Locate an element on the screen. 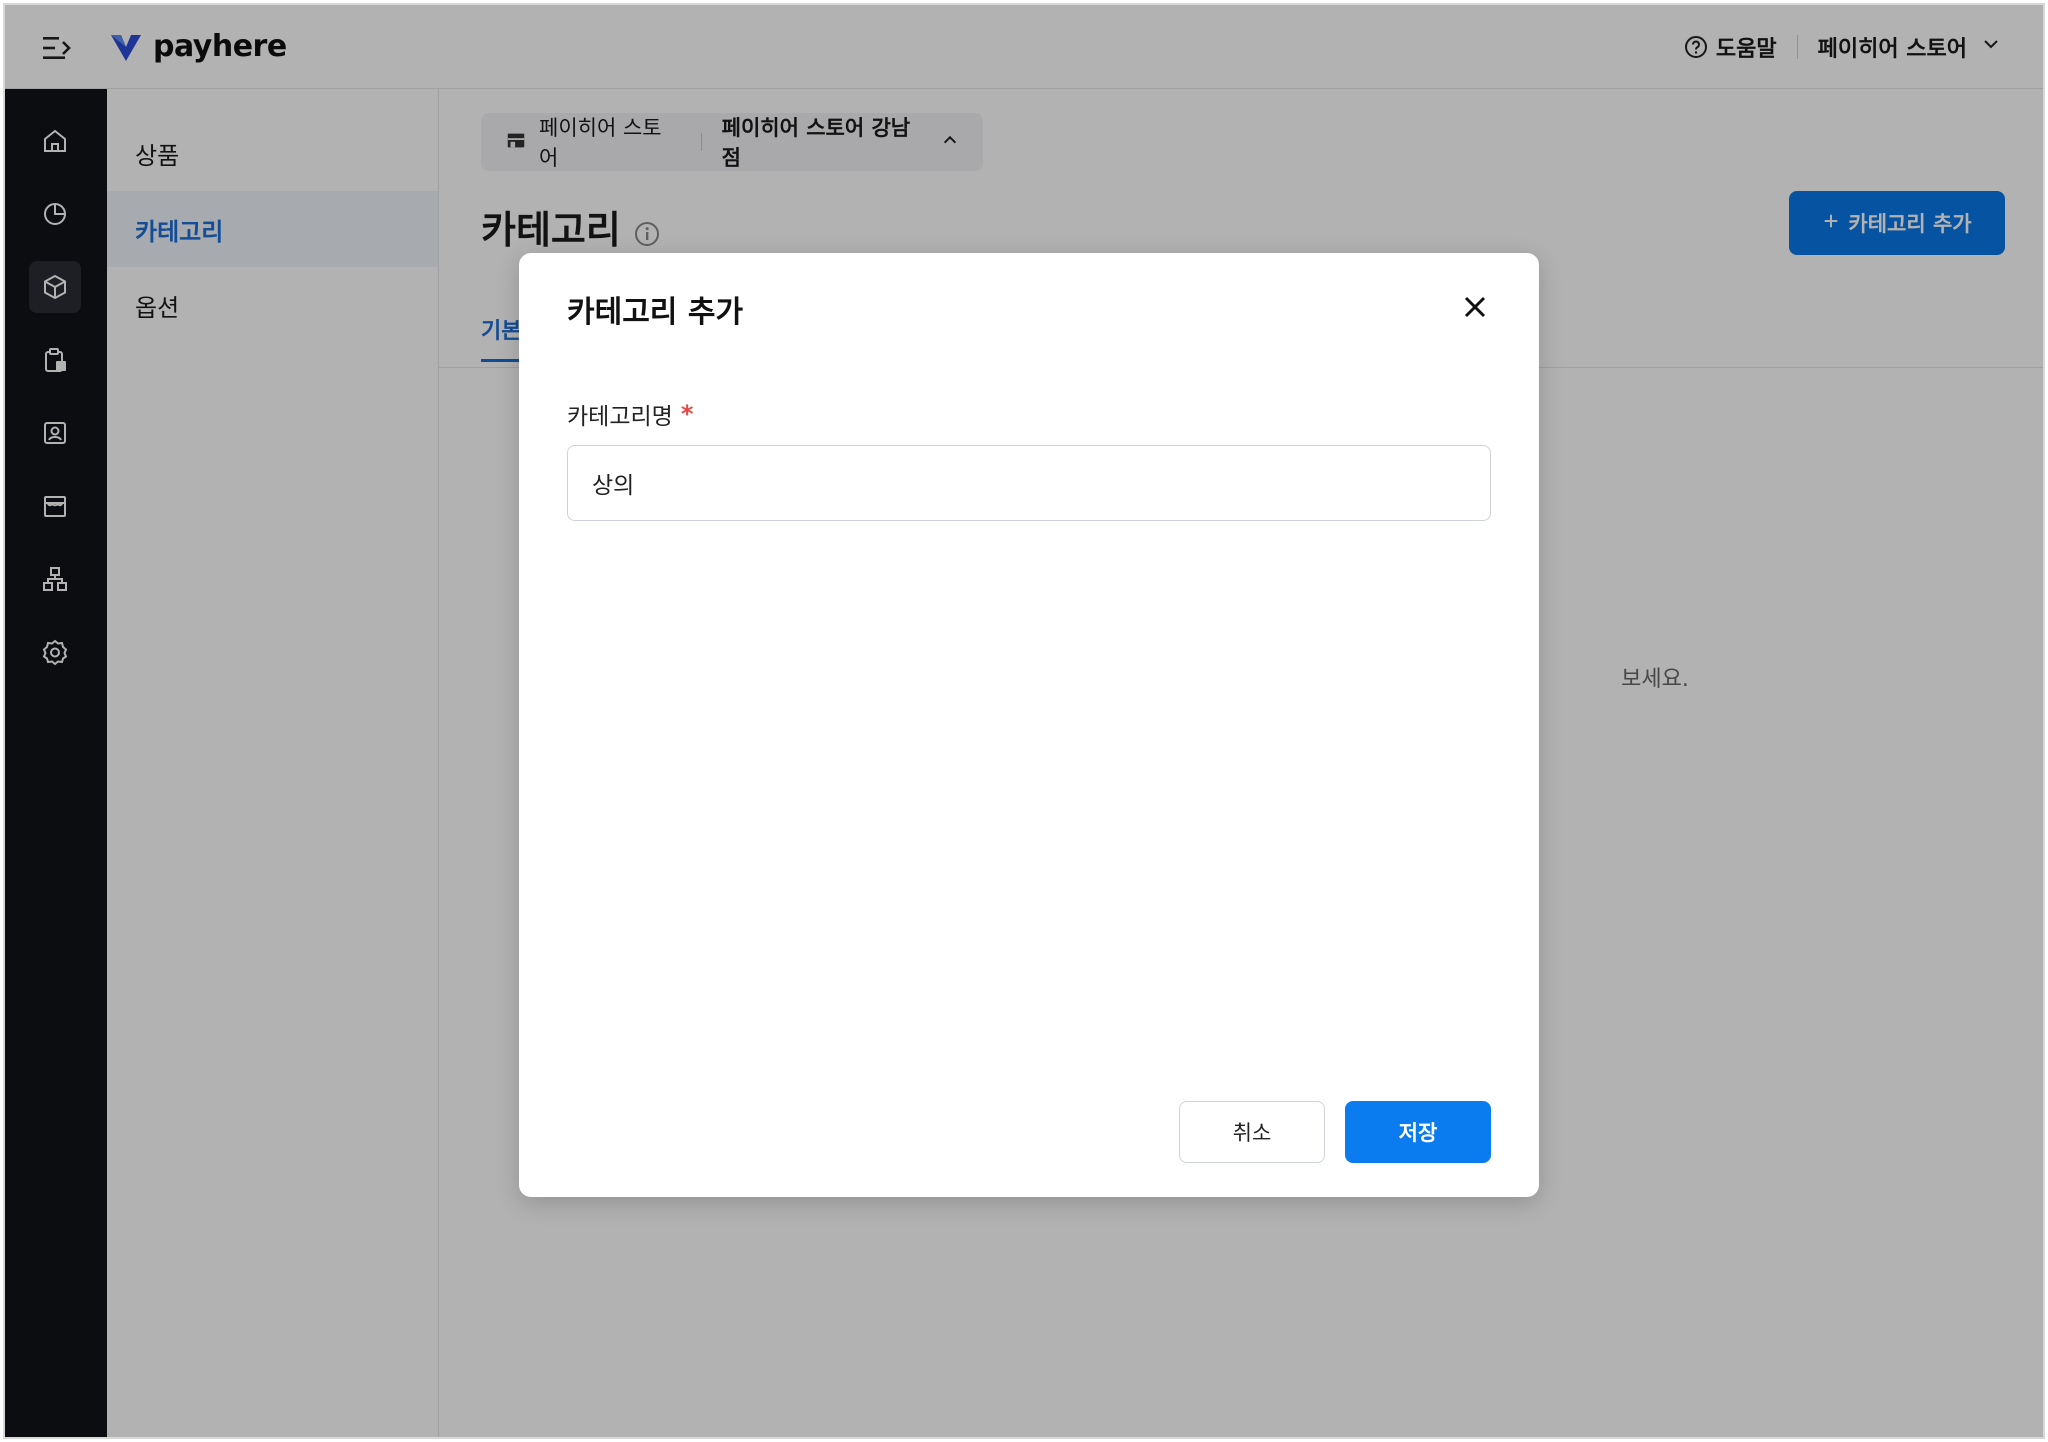 This screenshot has width=2048, height=1442. category-name-input is located at coordinates (1029, 483).